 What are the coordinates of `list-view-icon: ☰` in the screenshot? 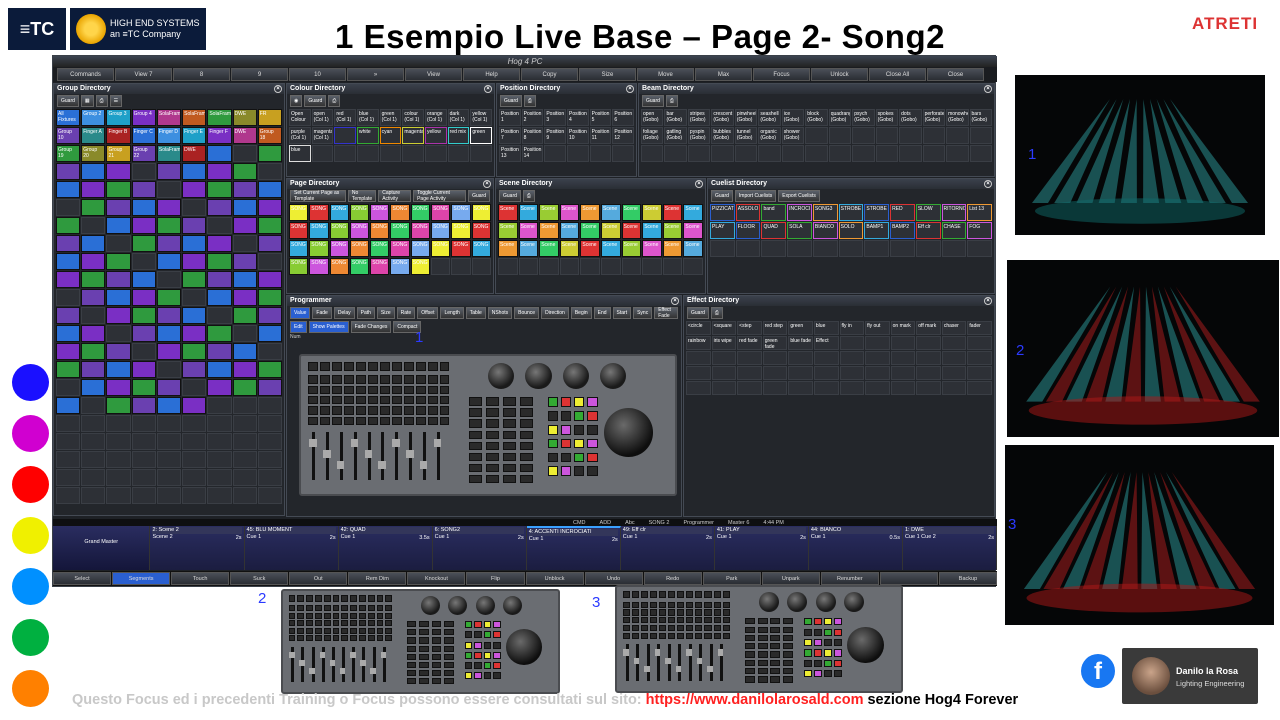 It's located at (116, 101).